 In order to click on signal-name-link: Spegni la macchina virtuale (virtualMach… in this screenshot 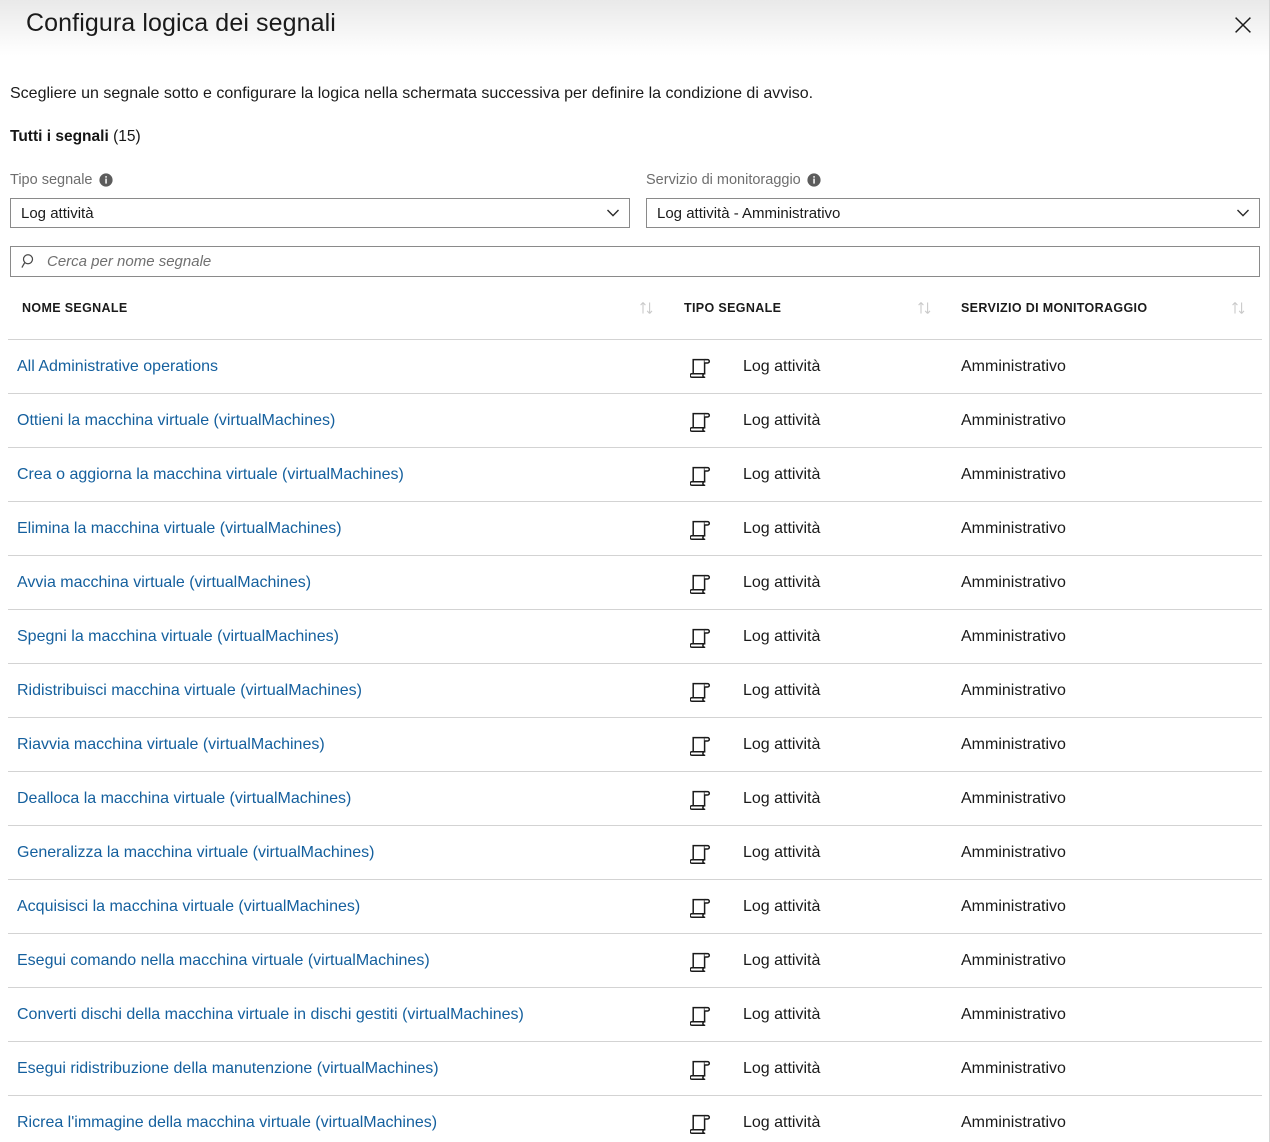, I will do `click(178, 636)`.